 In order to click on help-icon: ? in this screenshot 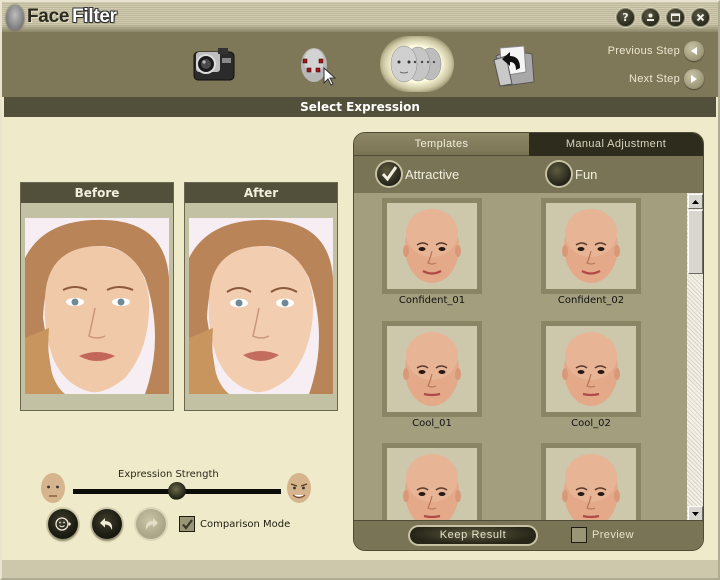, I will do `click(625, 17)`.